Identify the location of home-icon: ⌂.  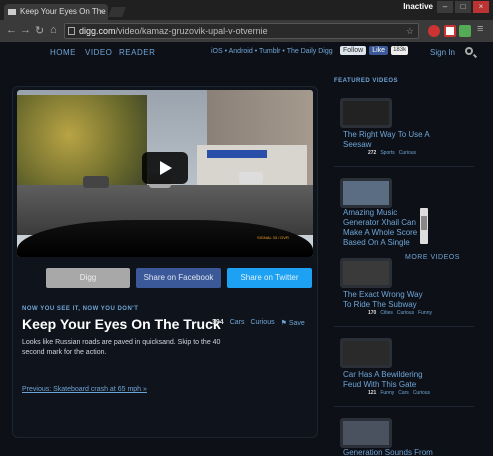
(53, 30).